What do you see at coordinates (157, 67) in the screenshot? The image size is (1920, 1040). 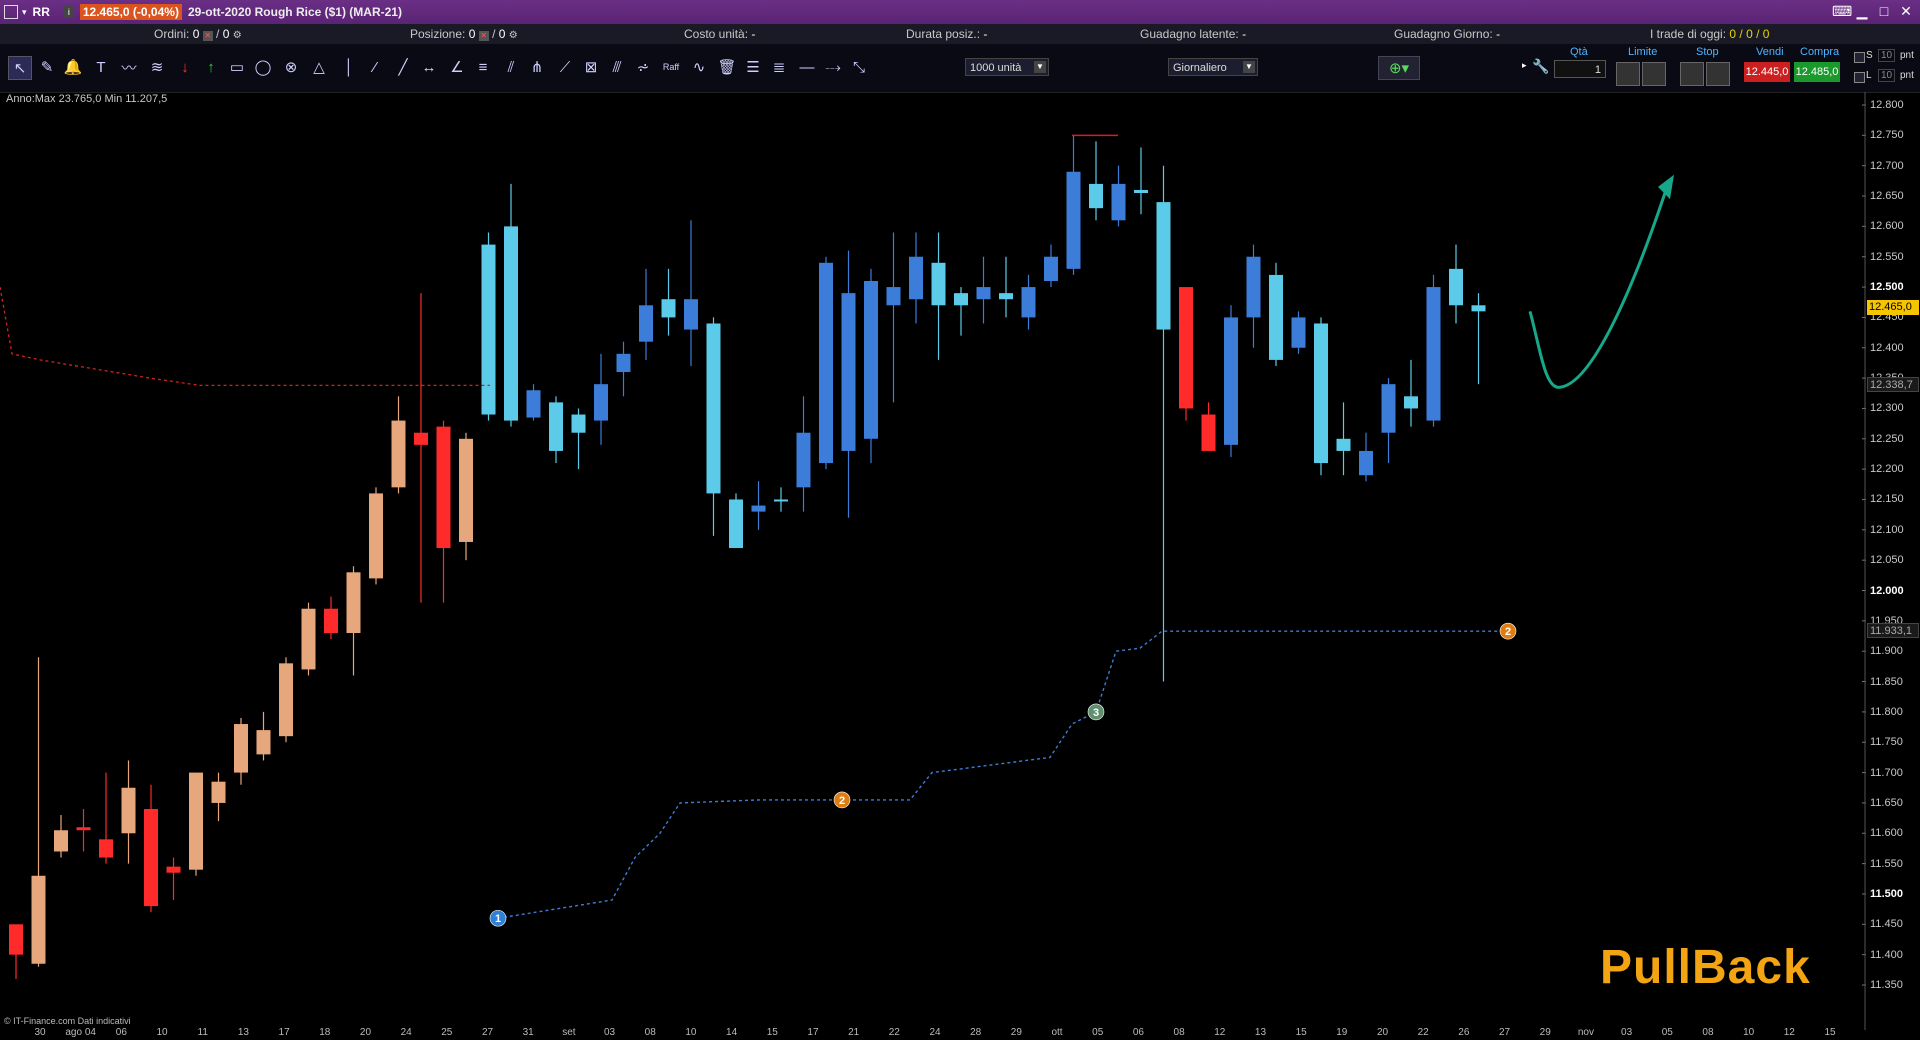 I see `zigzag-icon: ≋` at bounding box center [157, 67].